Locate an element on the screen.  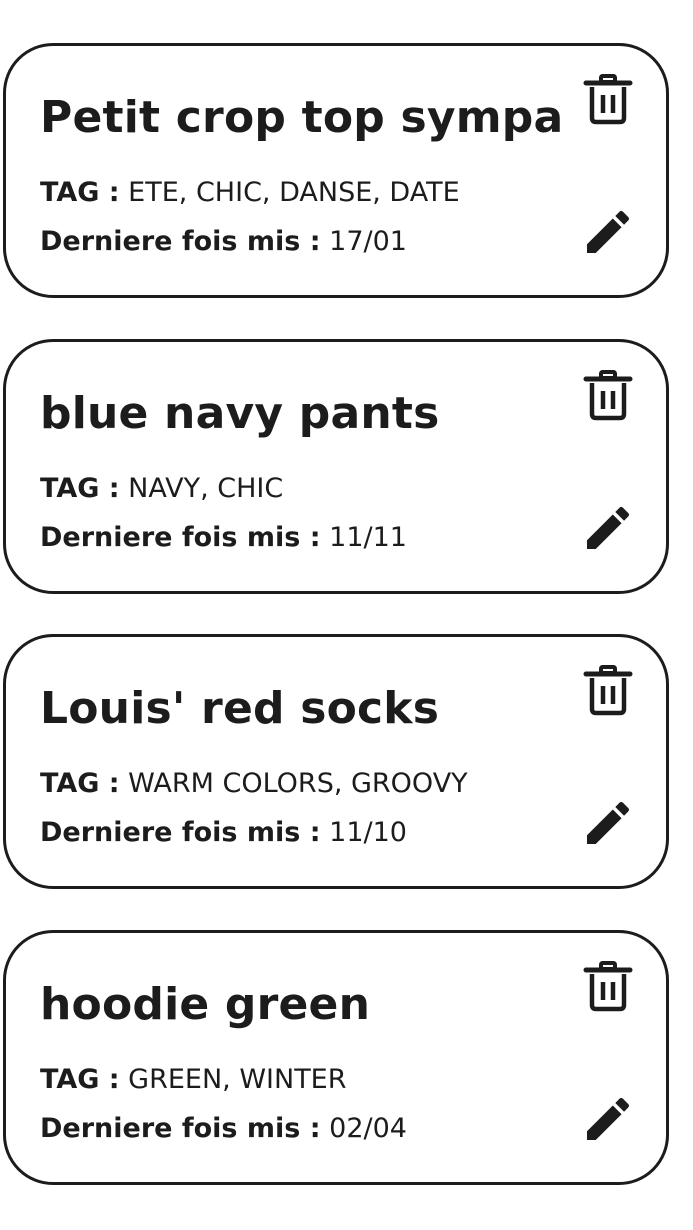
last-worn-value: 11/10 is located at coordinates (368, 832).